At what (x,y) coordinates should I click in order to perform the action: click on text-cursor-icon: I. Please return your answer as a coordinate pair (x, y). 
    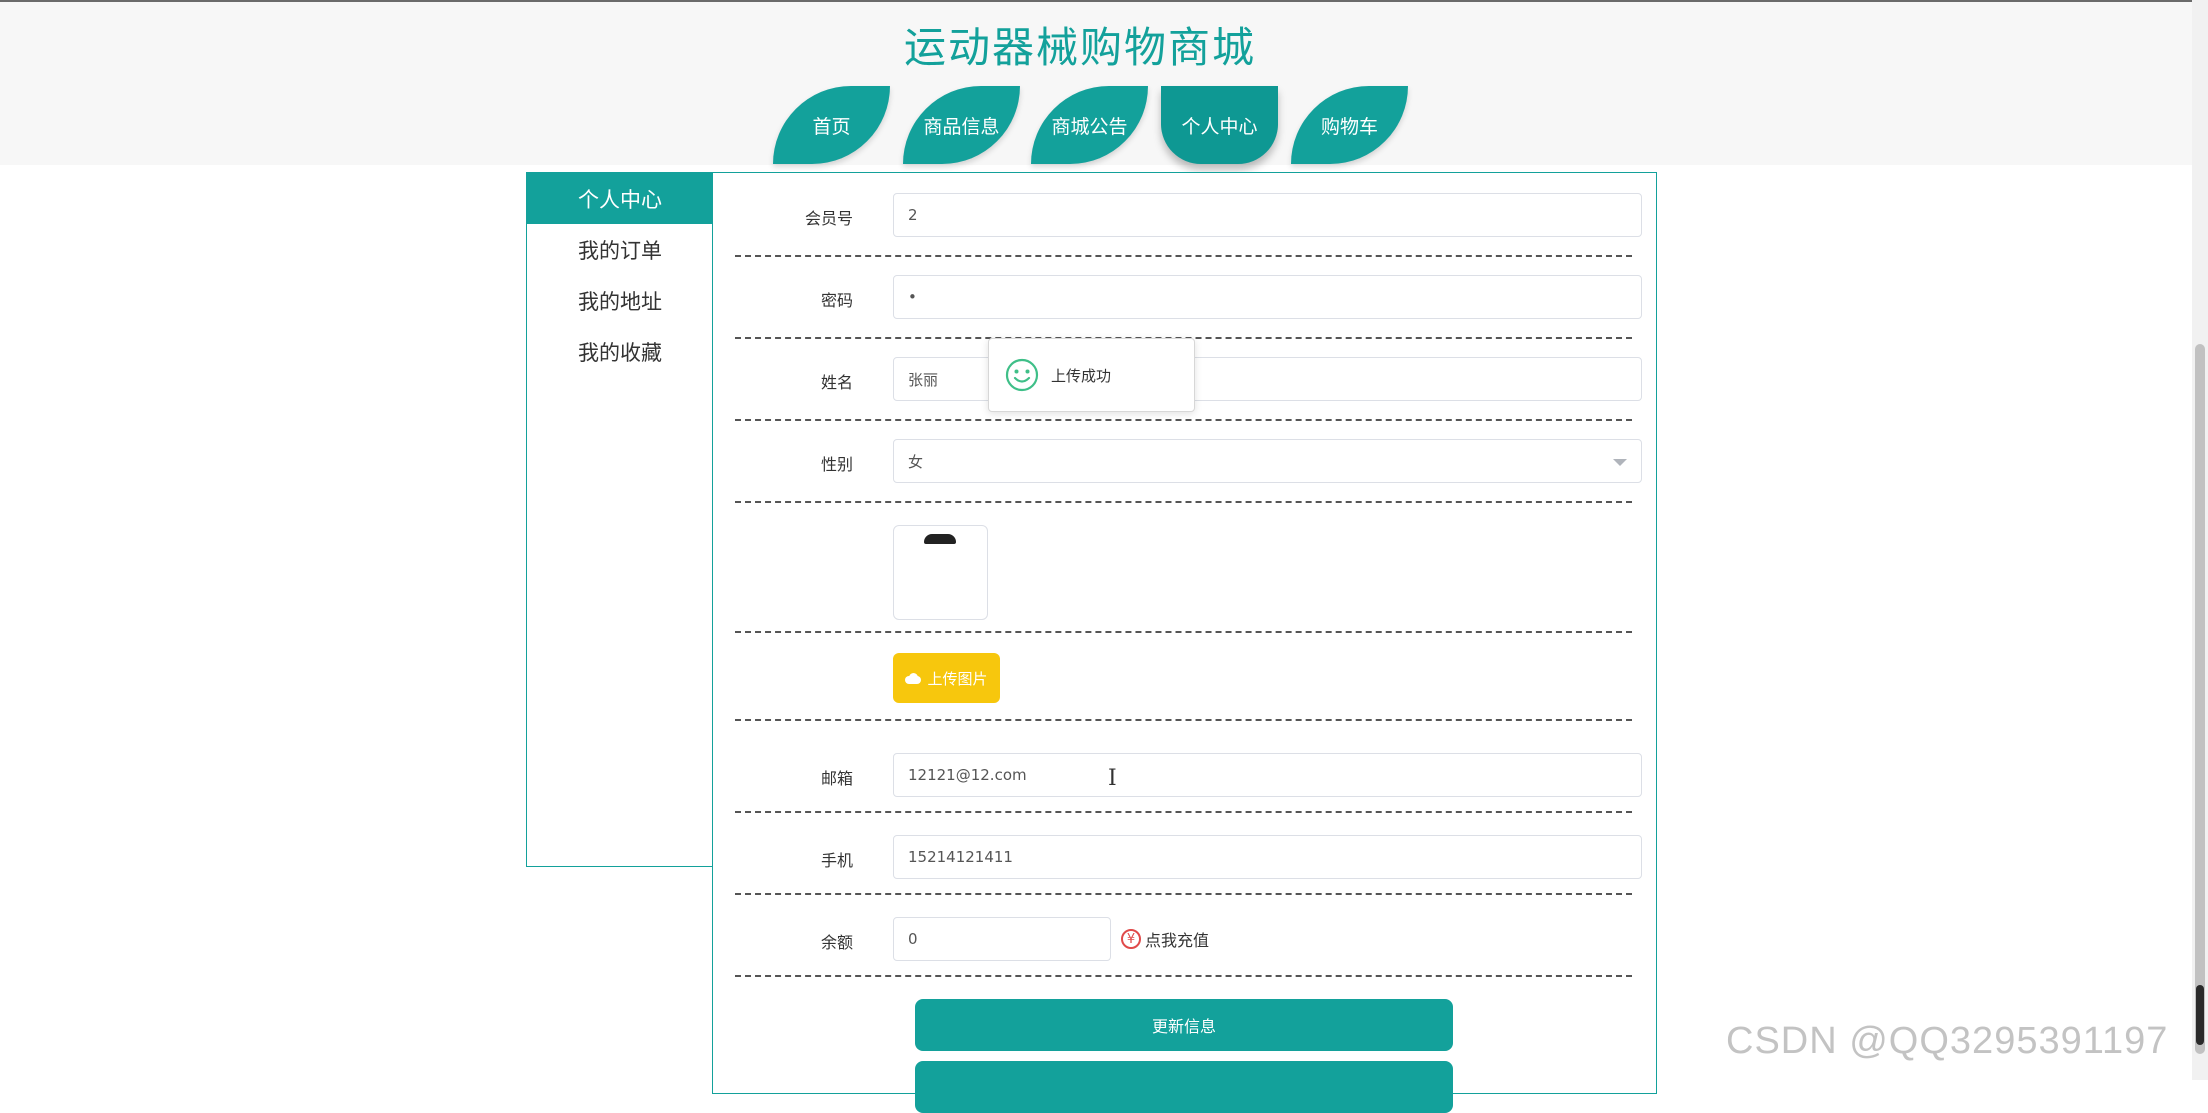
    Looking at the image, I should click on (1112, 778).